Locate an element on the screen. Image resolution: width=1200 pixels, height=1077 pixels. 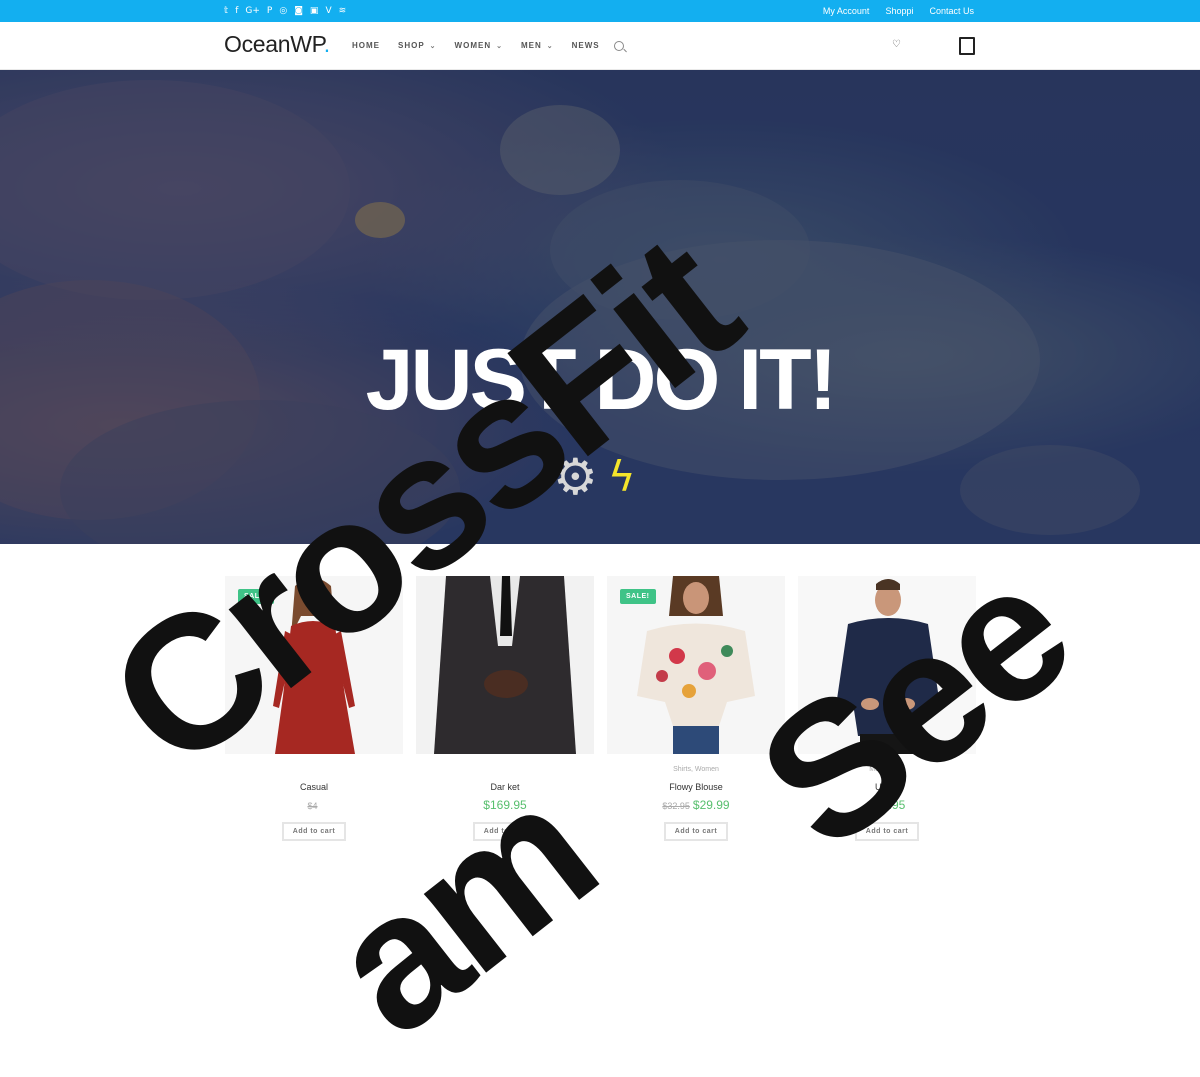
shopping-link: Shoppi is located at coordinates (899, 11).